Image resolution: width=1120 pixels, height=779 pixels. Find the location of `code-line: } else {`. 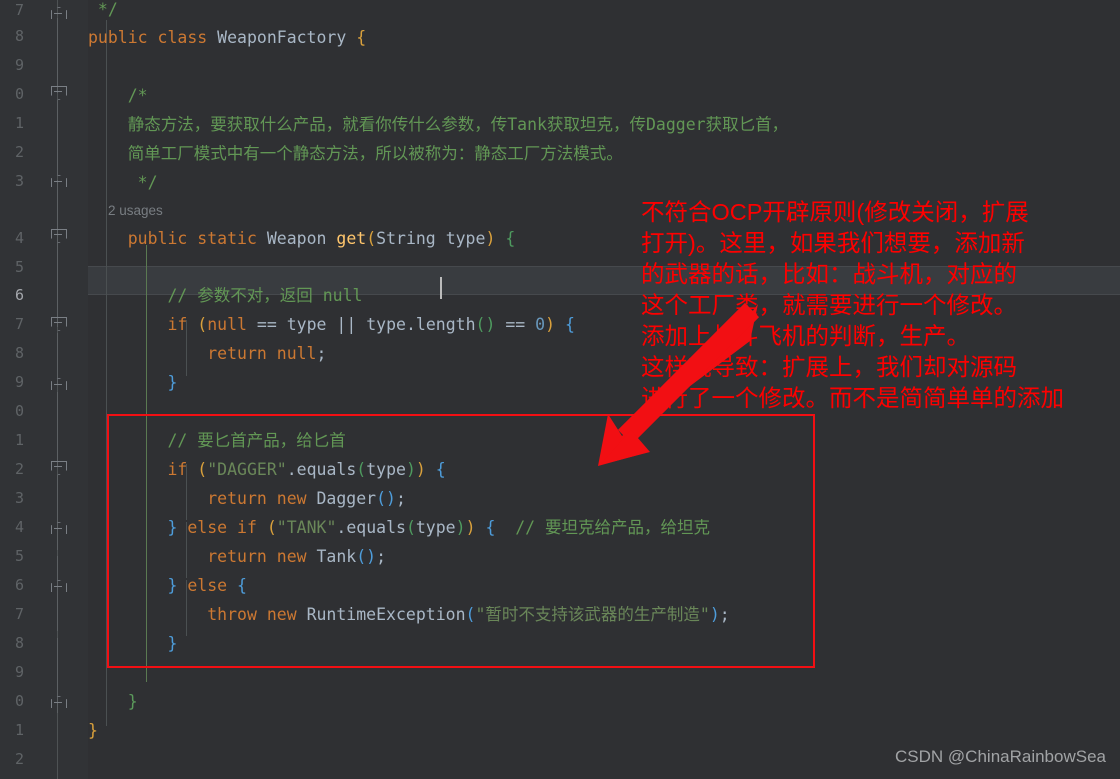

code-line: } else { is located at coordinates (604, 585).